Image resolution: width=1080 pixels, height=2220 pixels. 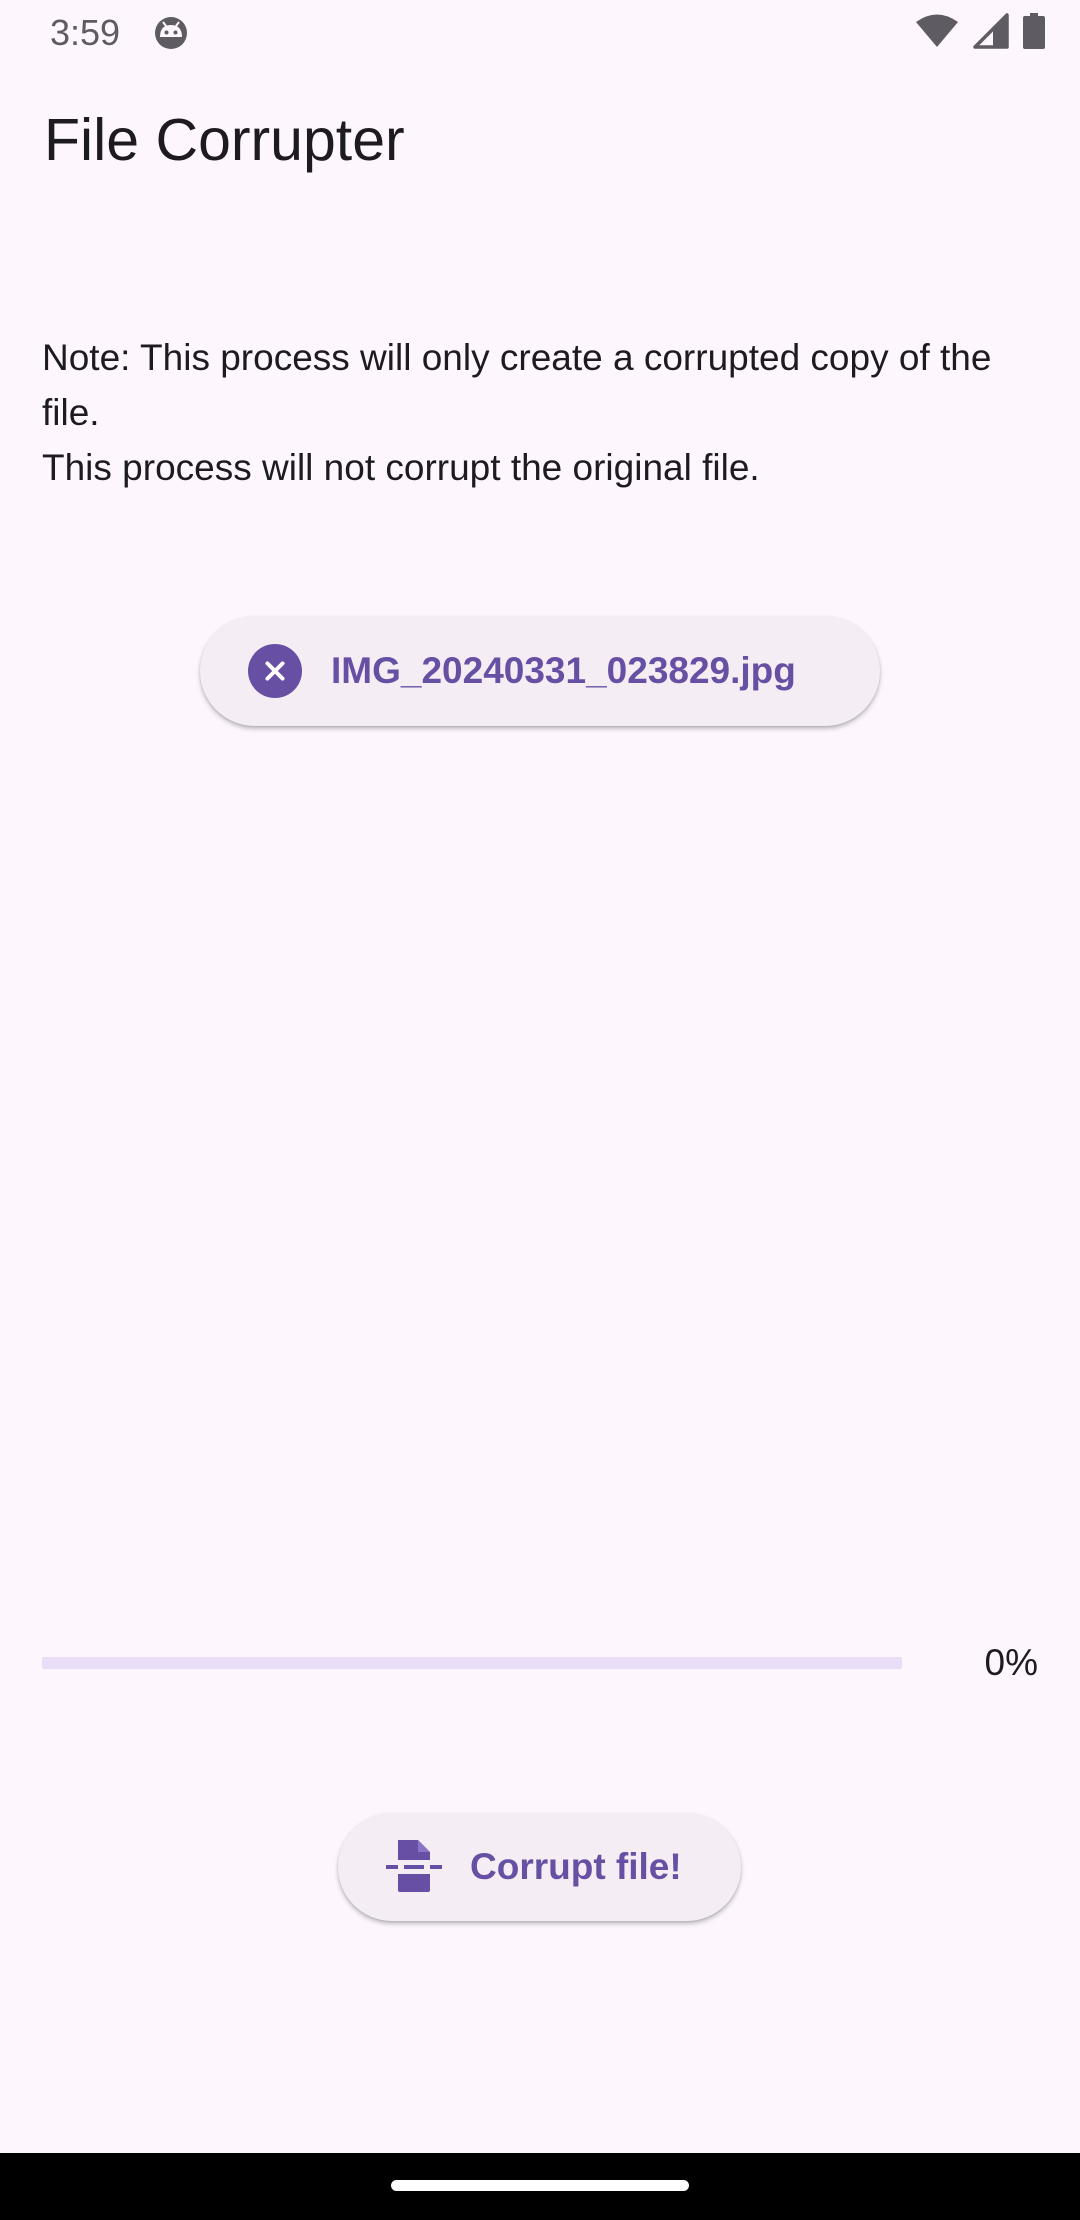 What do you see at coordinates (171, 33) in the screenshot?
I see `android-robot-icon` at bounding box center [171, 33].